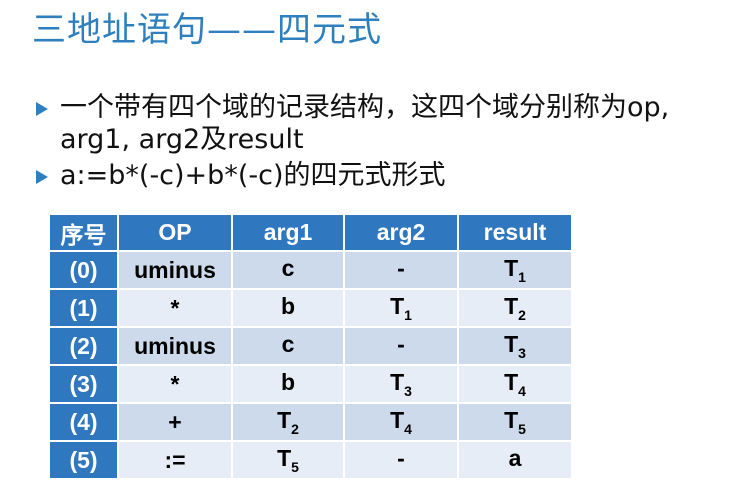 This screenshot has height=493, width=733. What do you see at coordinates (408, 429) in the screenshot?
I see `arg2-cell-subscript: 4` at bounding box center [408, 429].